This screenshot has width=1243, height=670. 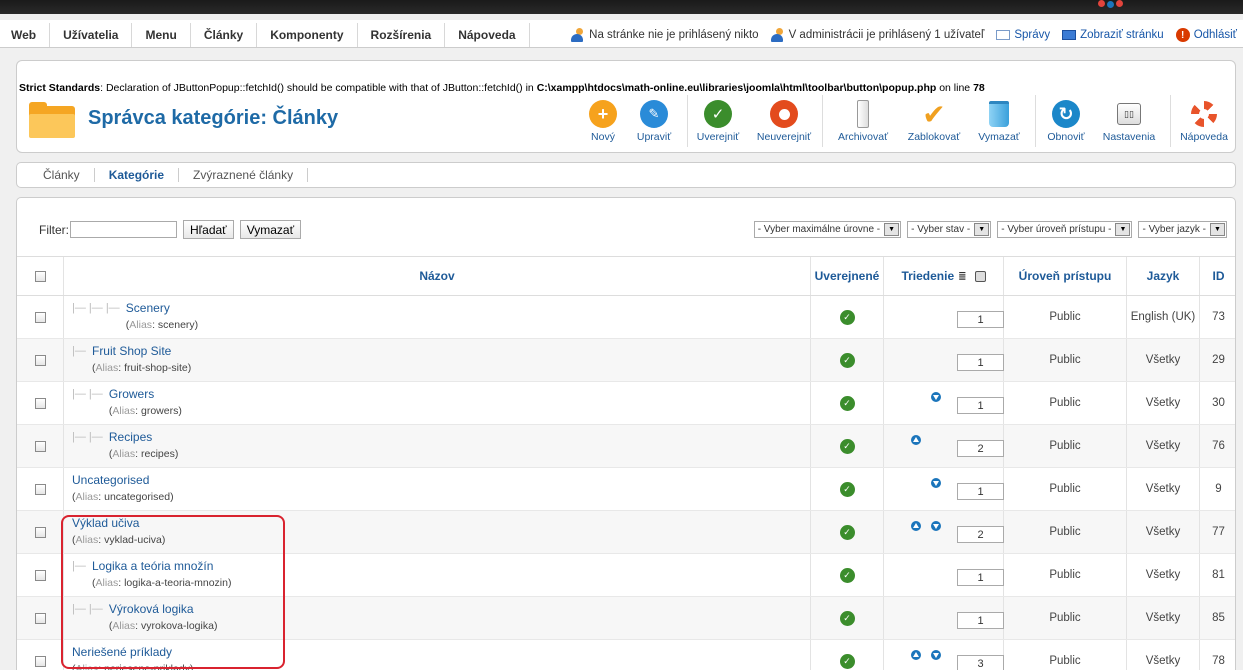 What do you see at coordinates (1204, 122) in the screenshot?
I see `help-button: Nápoveda` at bounding box center [1204, 122].